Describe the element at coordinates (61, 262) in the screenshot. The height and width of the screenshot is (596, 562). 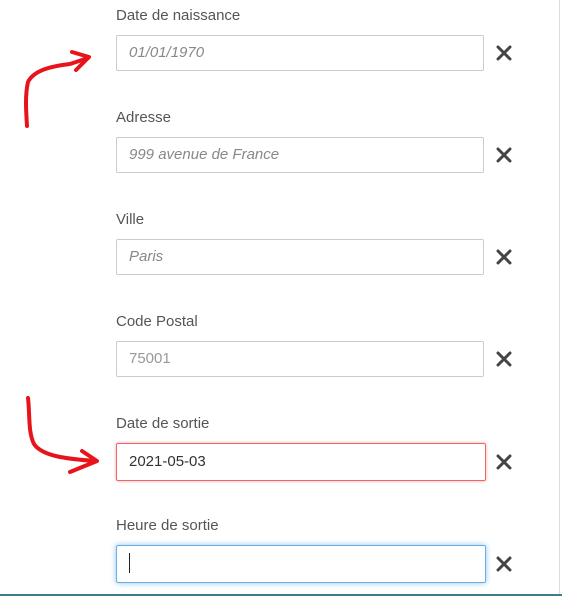
I see `annotation-arrows` at that location.